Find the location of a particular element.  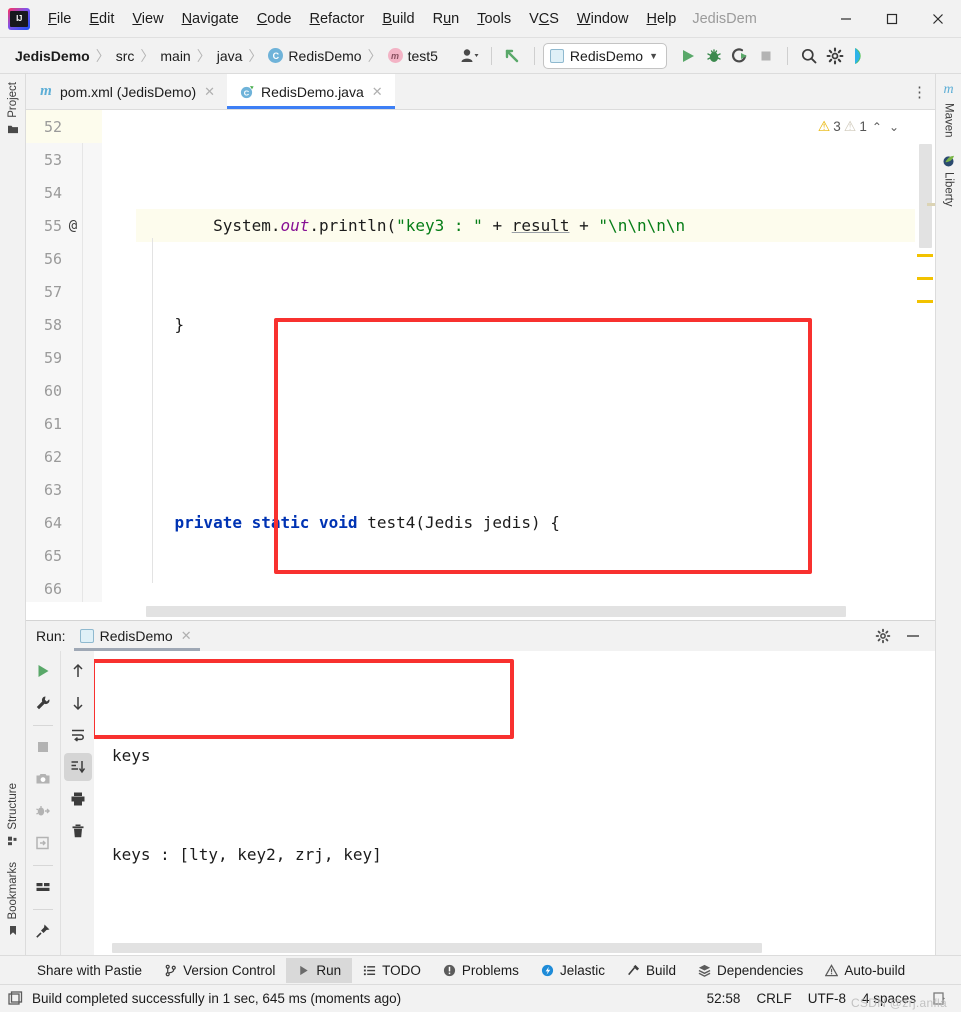

minimize-icon is located at coordinates (913, 636).